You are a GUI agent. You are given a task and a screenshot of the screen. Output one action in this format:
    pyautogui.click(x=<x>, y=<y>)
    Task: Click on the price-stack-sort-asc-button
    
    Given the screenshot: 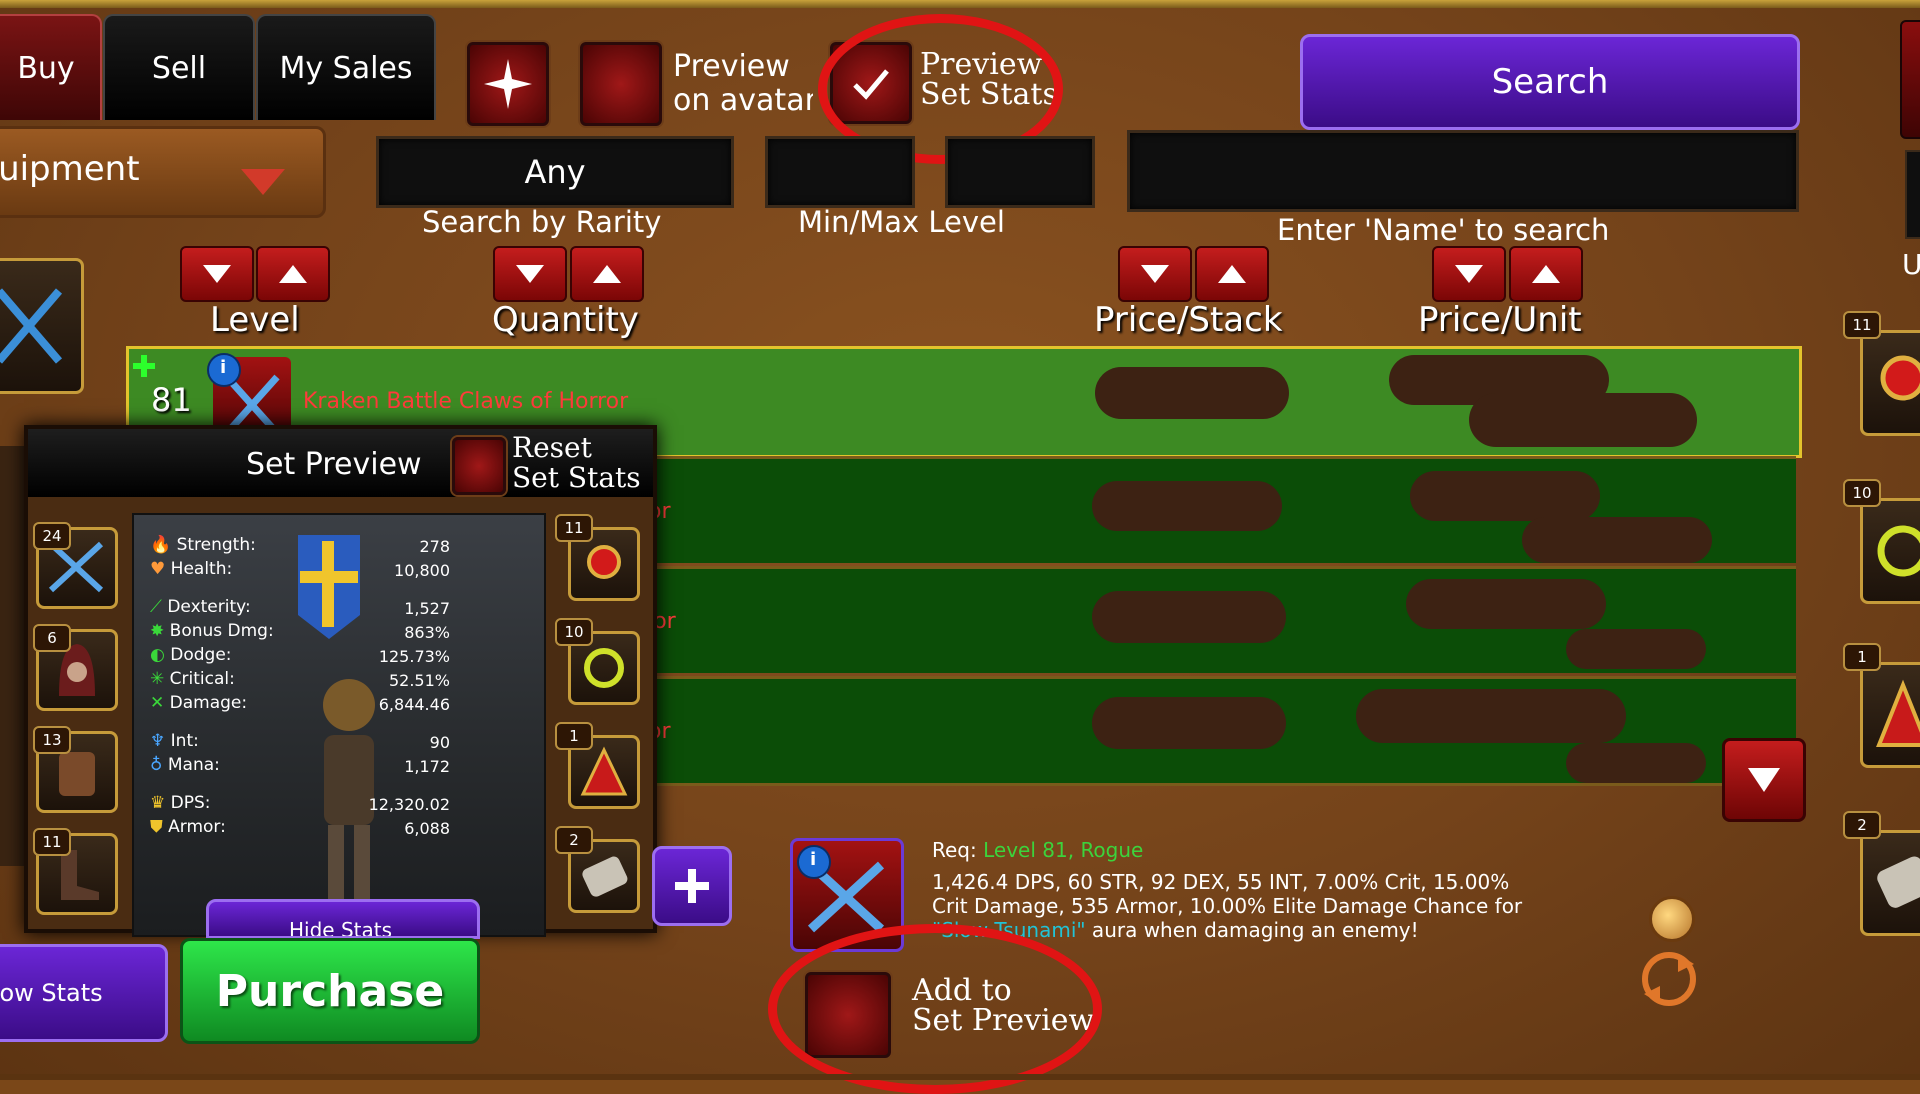 What is the action you would take?
    pyautogui.click(x=1232, y=274)
    